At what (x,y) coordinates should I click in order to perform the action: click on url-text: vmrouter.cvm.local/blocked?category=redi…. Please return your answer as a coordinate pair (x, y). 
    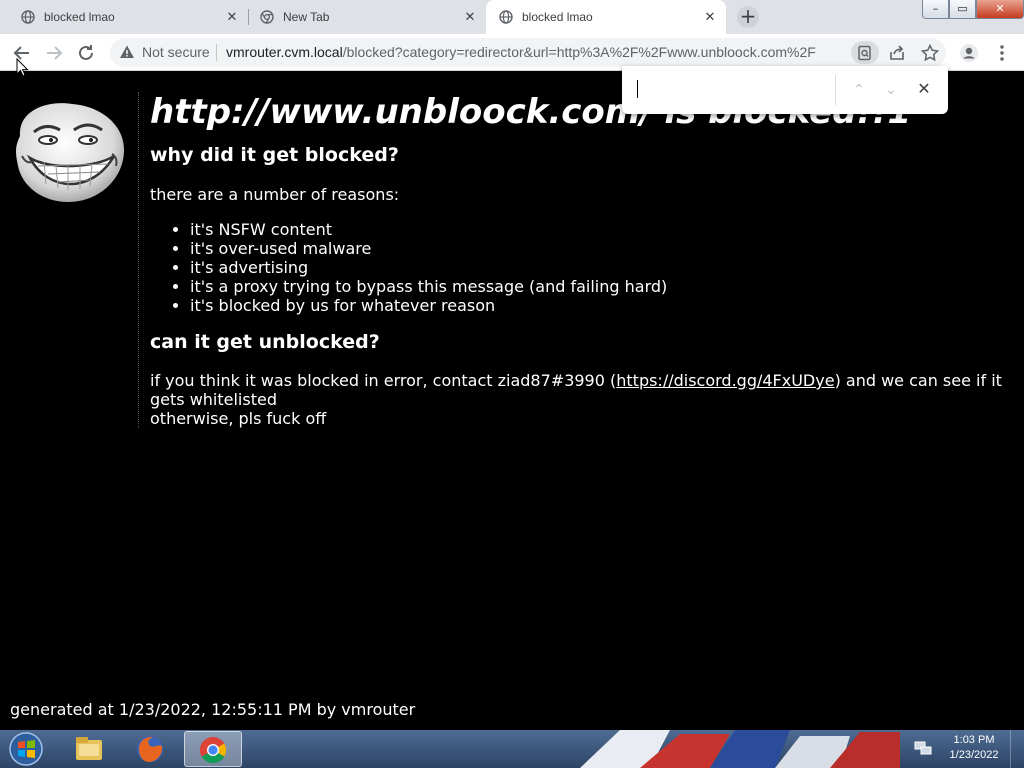
    Looking at the image, I should click on (521, 52).